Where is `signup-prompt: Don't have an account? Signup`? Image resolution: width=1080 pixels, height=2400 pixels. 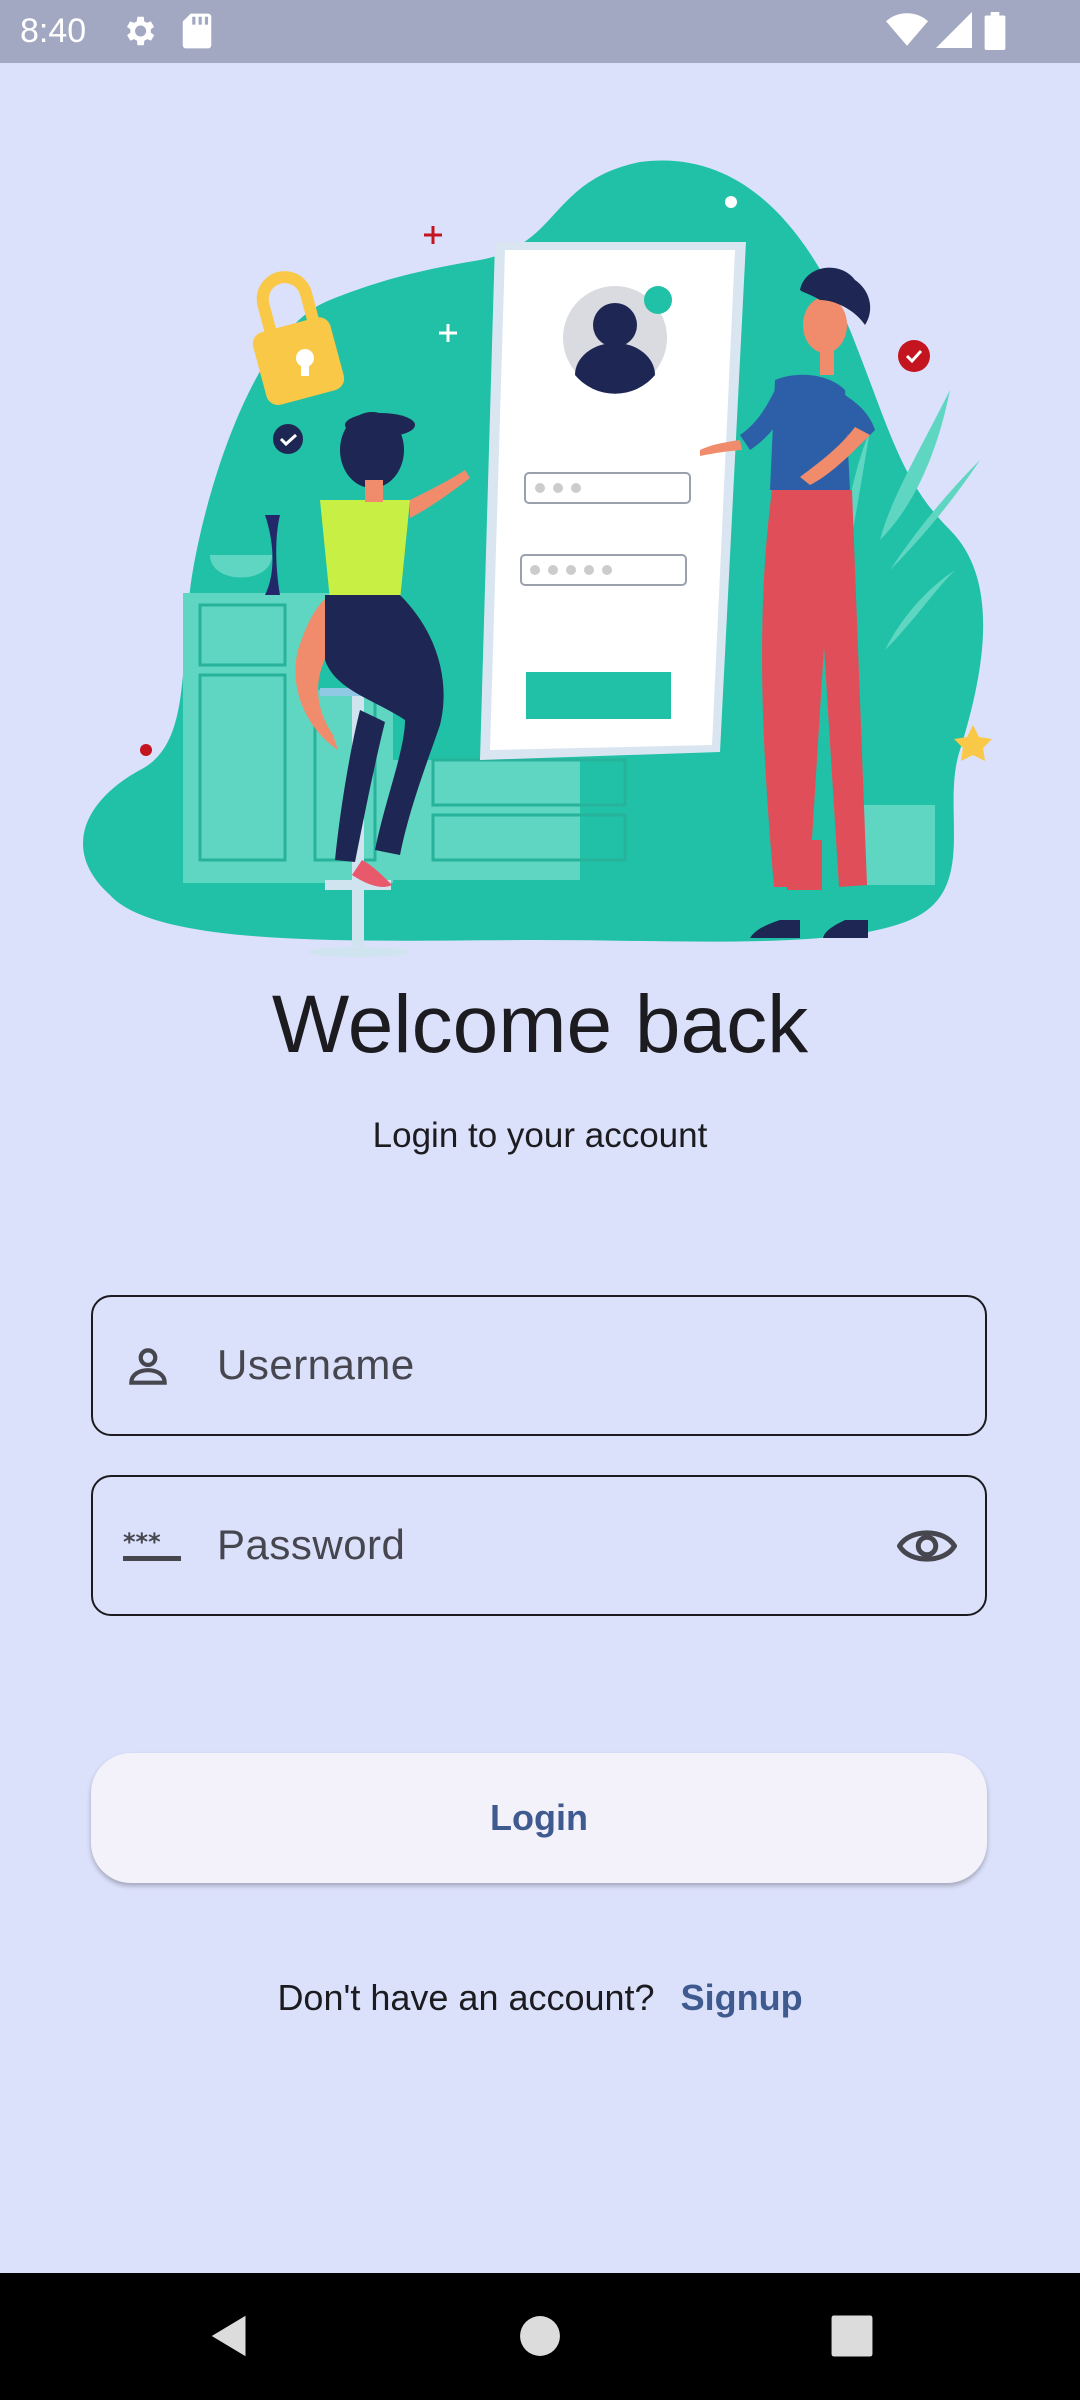 signup-prompt: Don't have an account? Signup is located at coordinates (540, 1998).